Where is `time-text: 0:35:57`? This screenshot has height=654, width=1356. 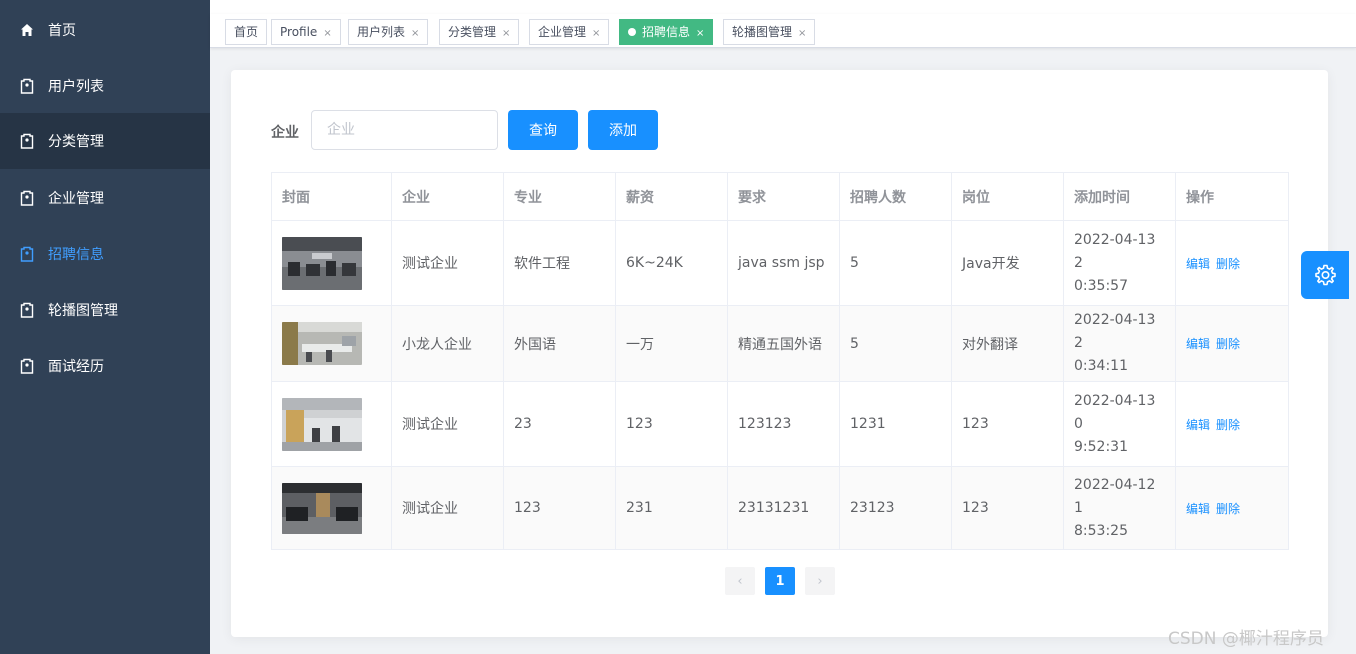
time-text: 0:35:57 is located at coordinates (1101, 285).